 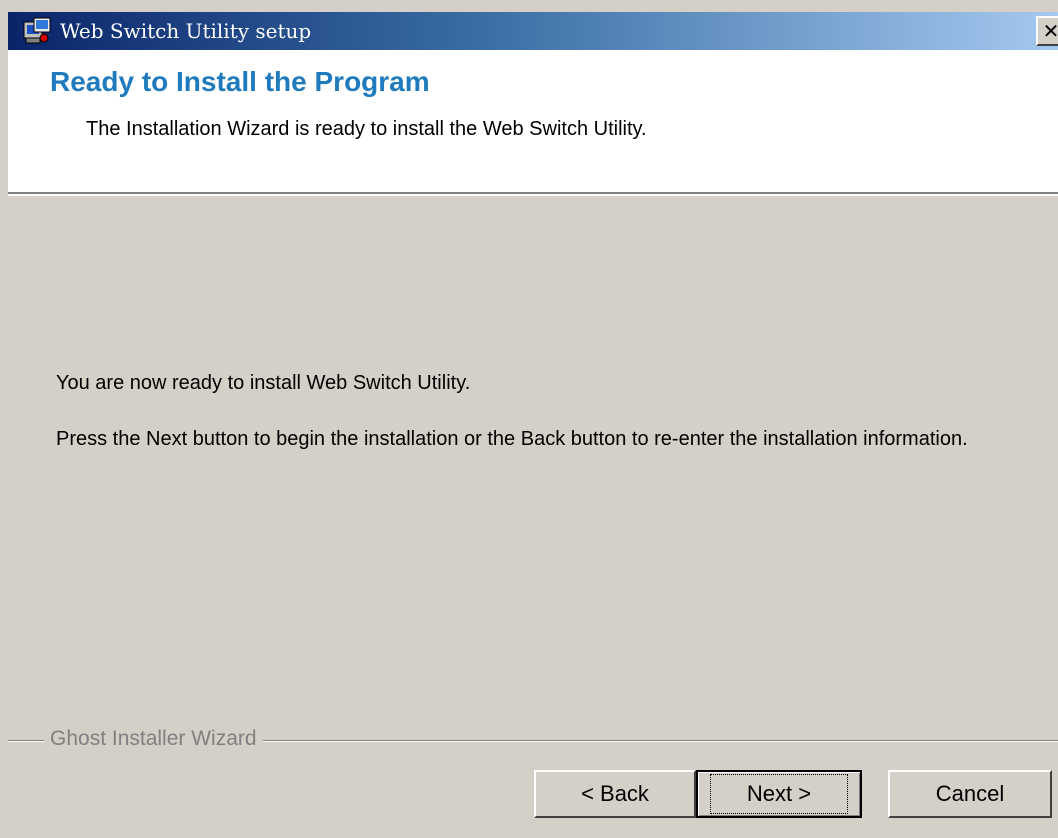 What do you see at coordinates (186, 31) in the screenshot?
I see `window-title: Web Switch Utility setup` at bounding box center [186, 31].